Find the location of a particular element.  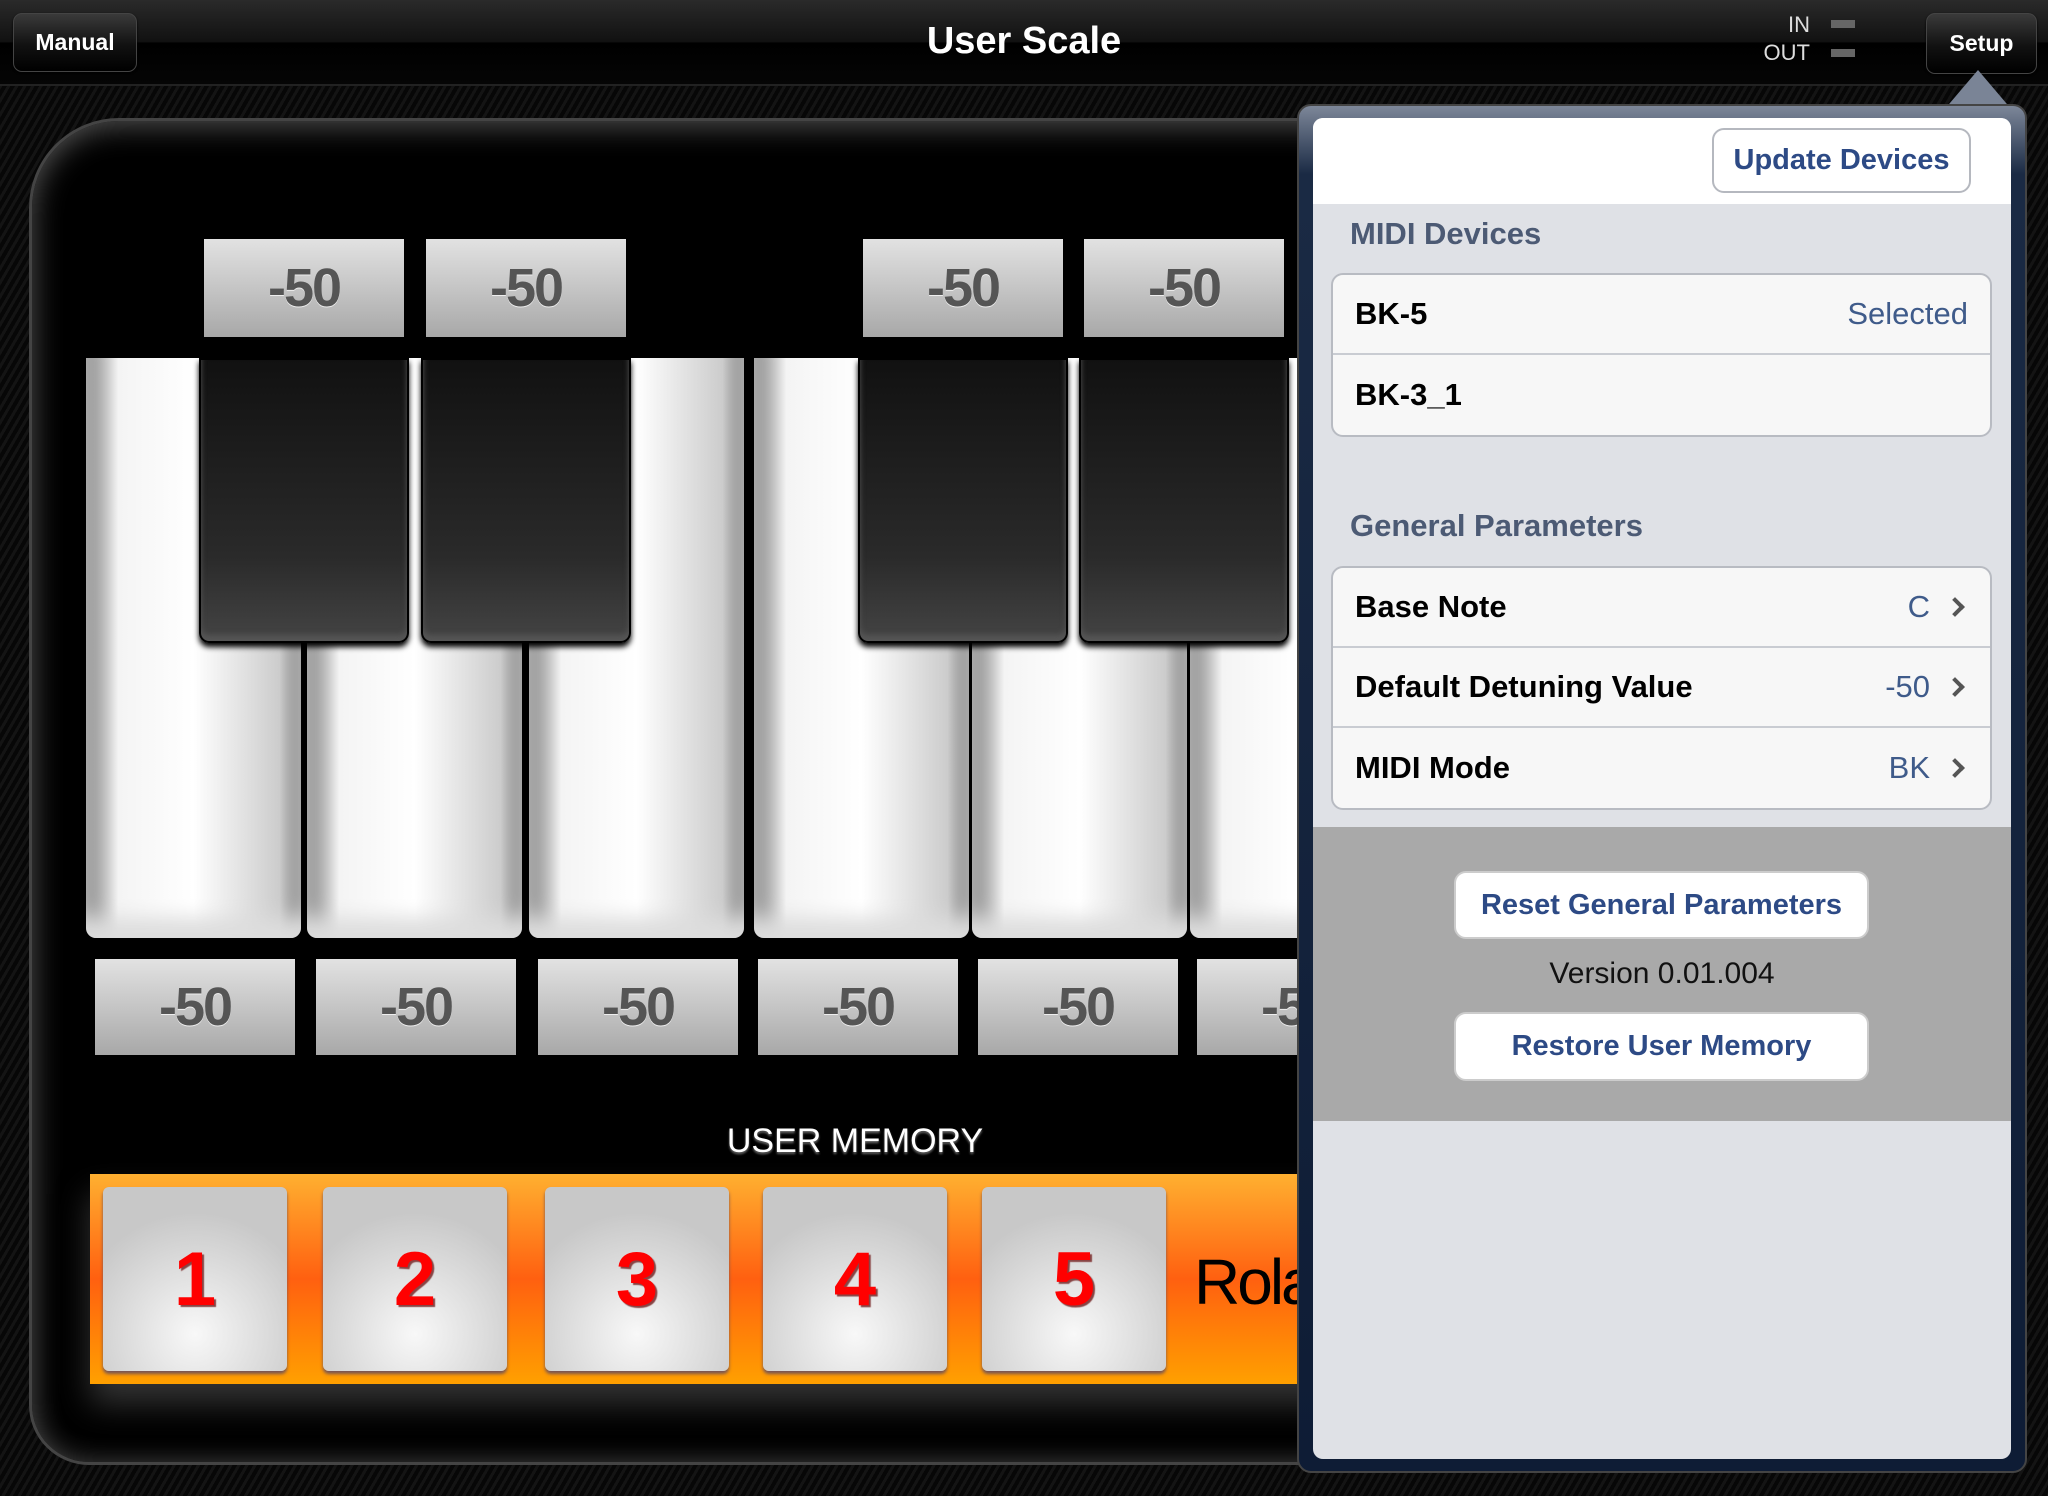

restore-user-memory-button: Restore User Memory is located at coordinates (1661, 1046).